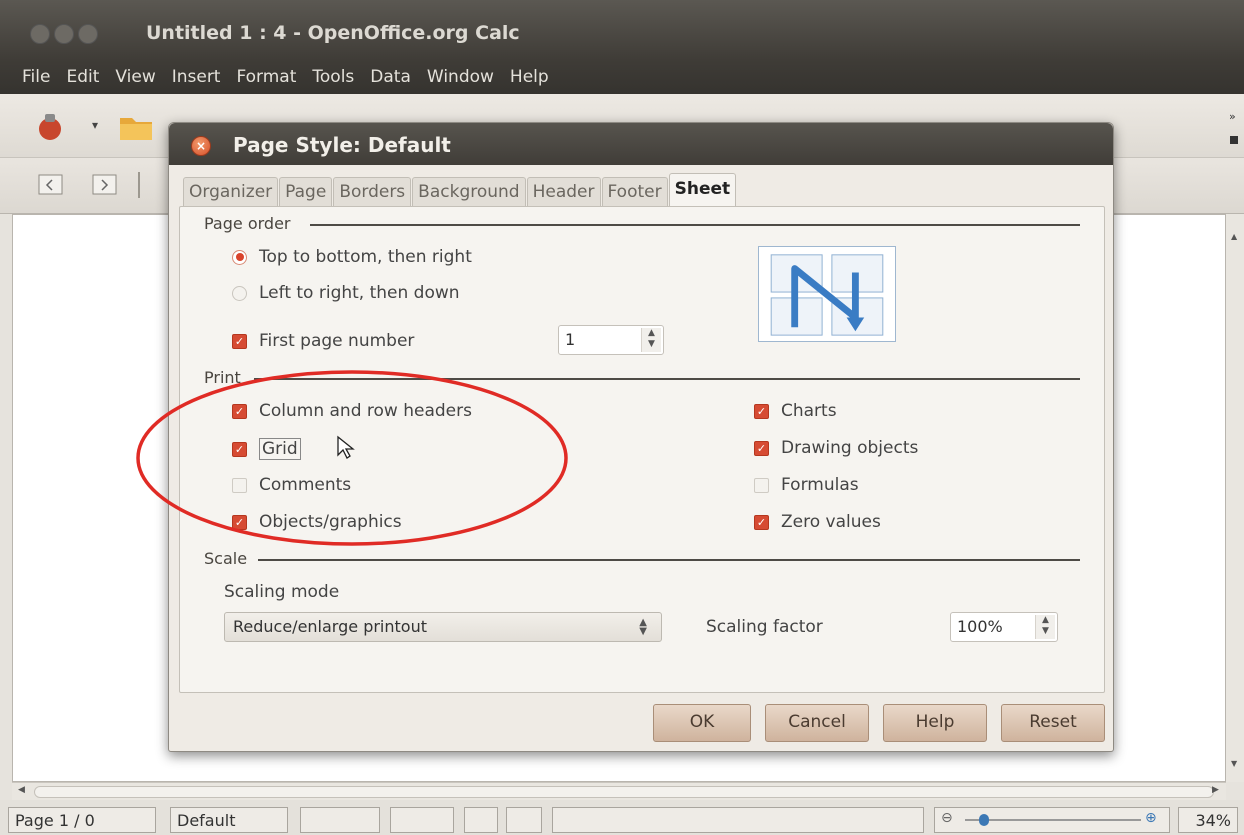 The width and height of the screenshot is (1244, 835). Describe the element at coordinates (984, 820) in the screenshot. I see `zoom-slider-thumb` at that location.